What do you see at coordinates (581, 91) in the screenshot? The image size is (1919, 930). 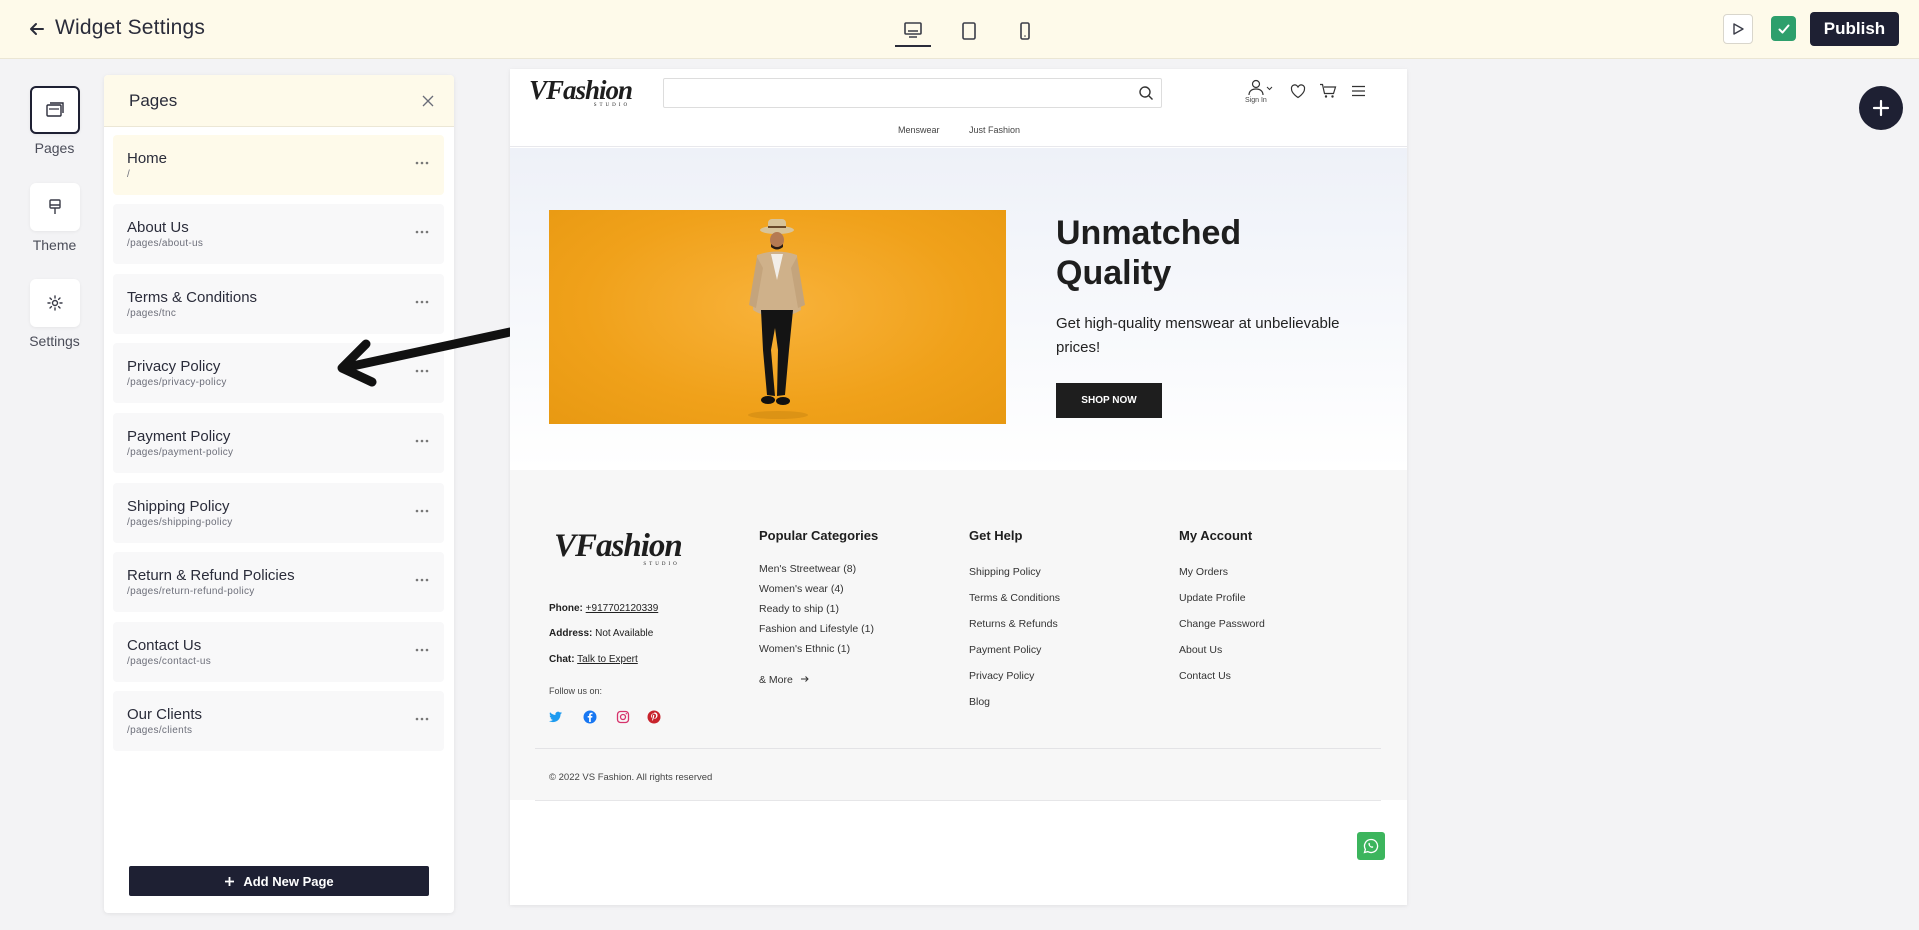 I see `site-logo: VFashion STUDIO` at bounding box center [581, 91].